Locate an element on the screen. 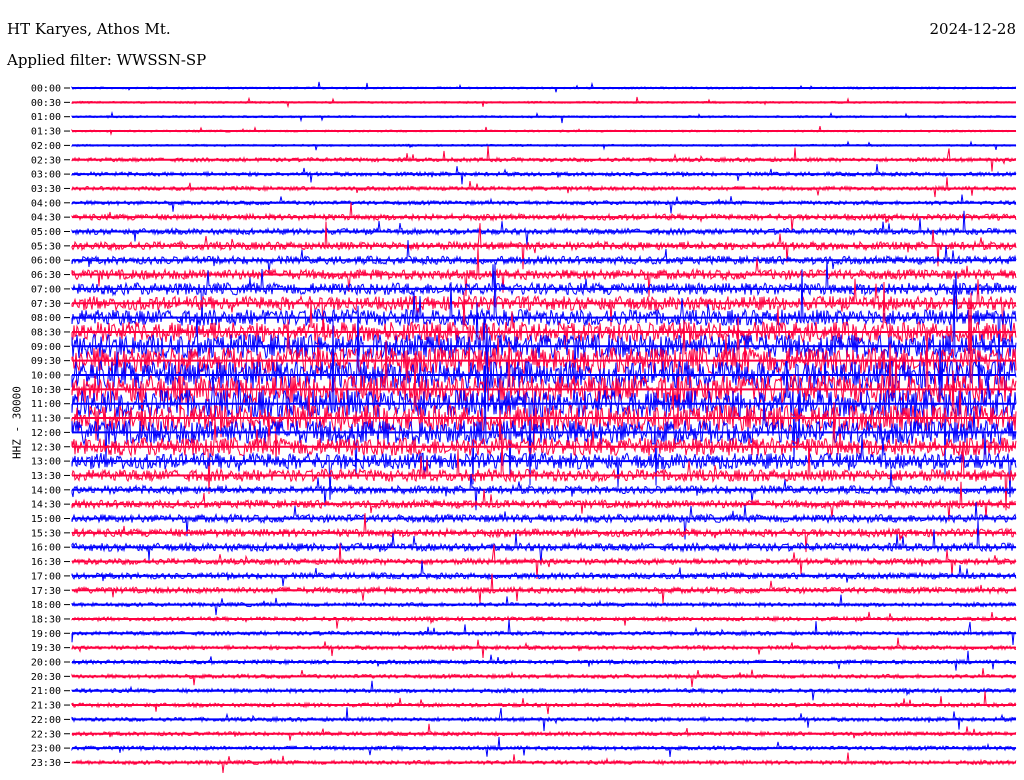 The height and width of the screenshot is (780, 1024). row-time-label: 22:00 is located at coordinates (46, 720).